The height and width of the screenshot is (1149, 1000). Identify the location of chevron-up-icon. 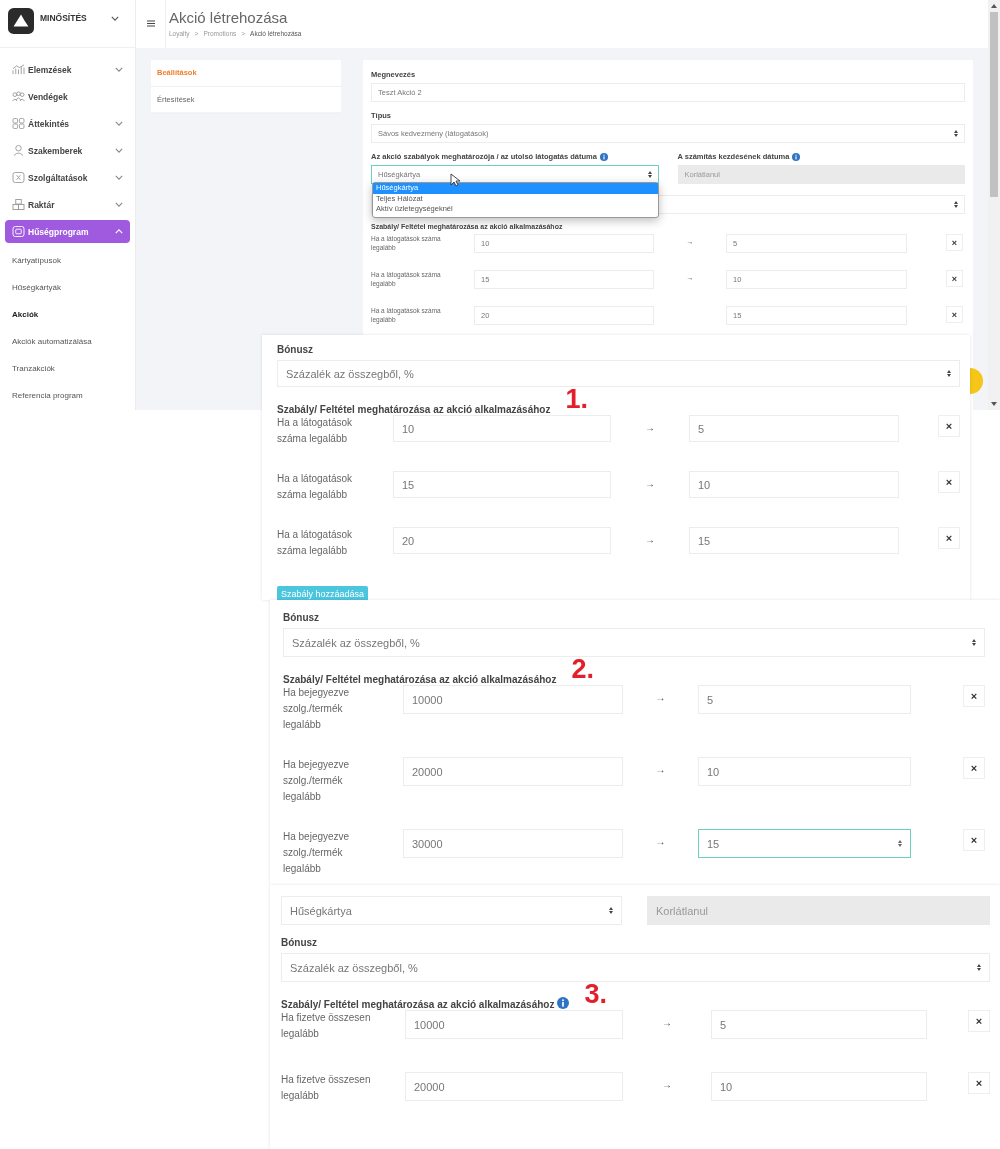
(119, 231).